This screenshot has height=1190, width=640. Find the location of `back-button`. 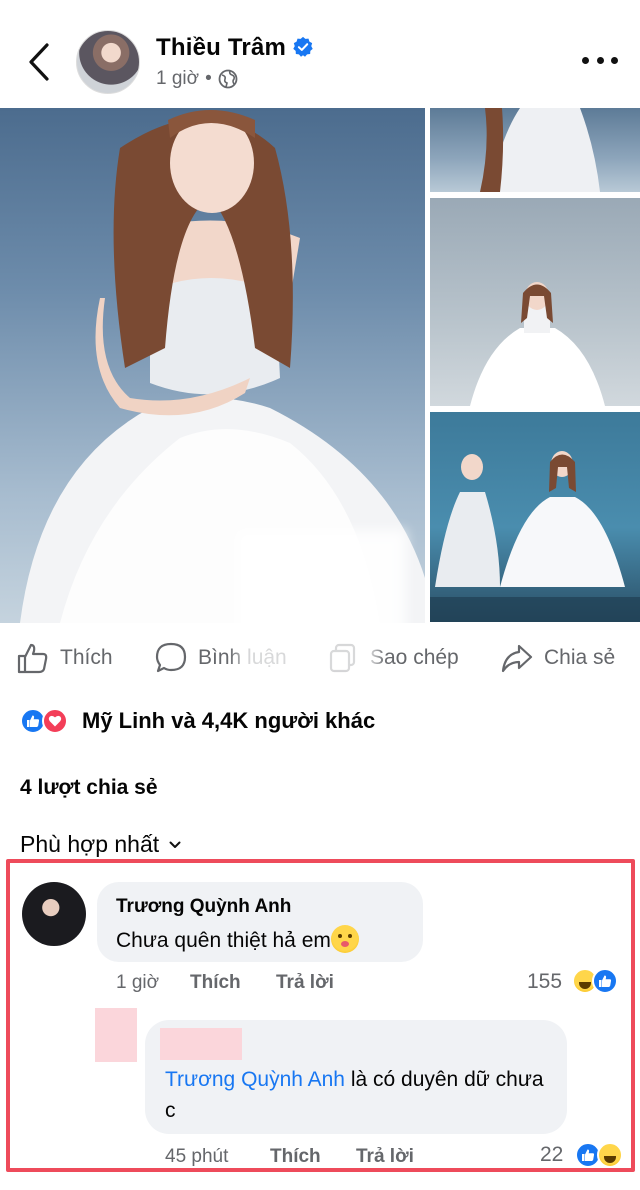

back-button is located at coordinates (39, 62).